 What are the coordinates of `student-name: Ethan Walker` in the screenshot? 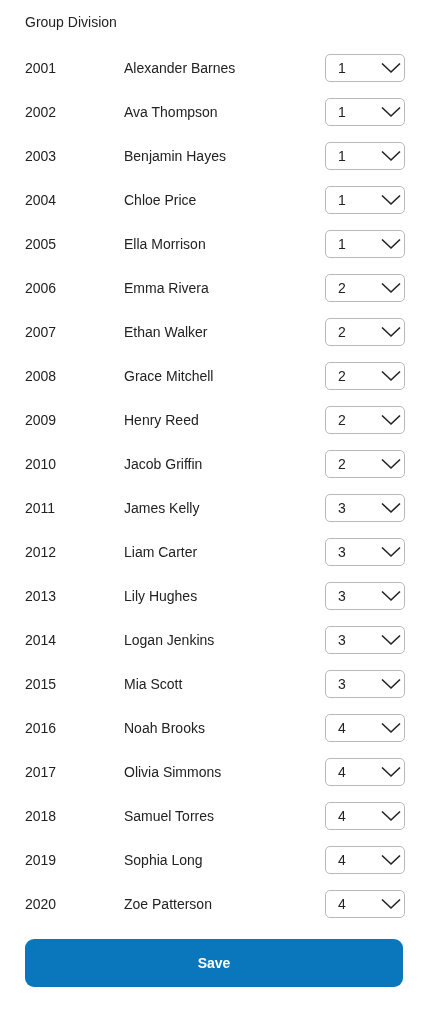 It's located at (166, 332).